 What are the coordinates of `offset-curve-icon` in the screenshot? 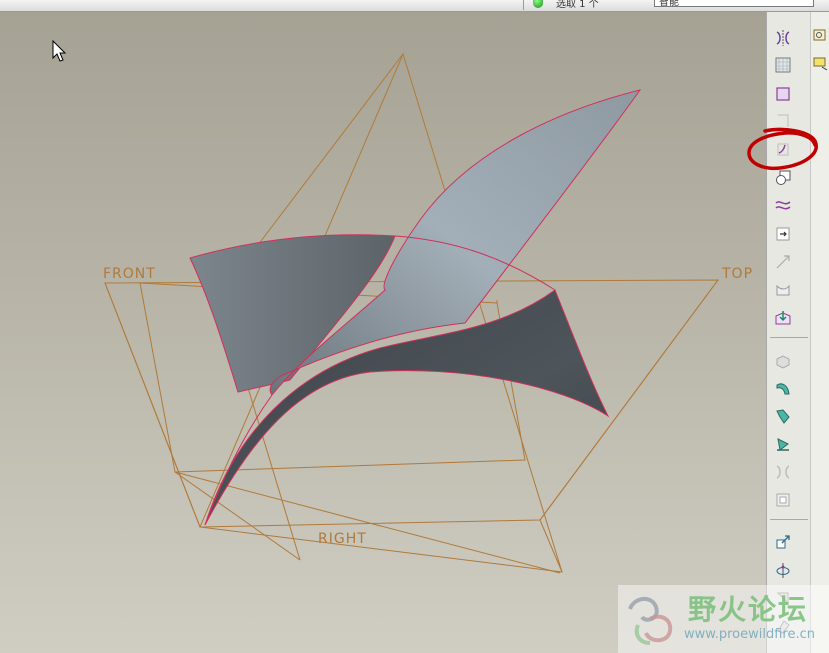 It's located at (783, 290).